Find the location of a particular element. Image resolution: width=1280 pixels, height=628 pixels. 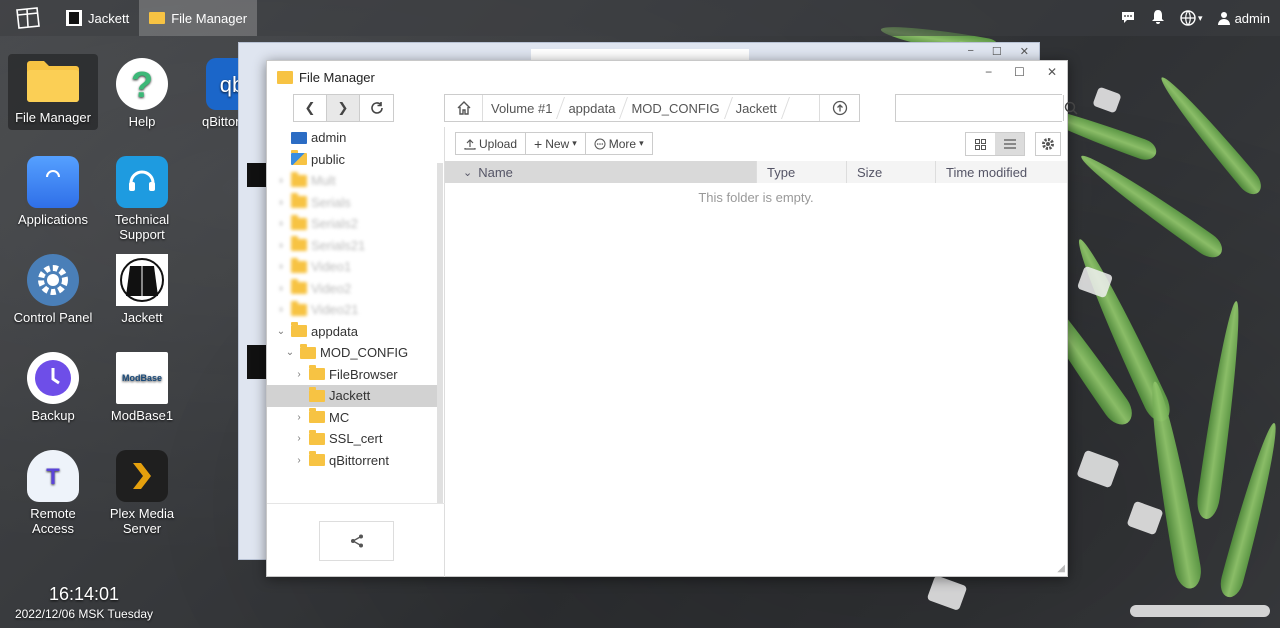

tree-item-label: FileBrowser is located at coordinates (363, 374).